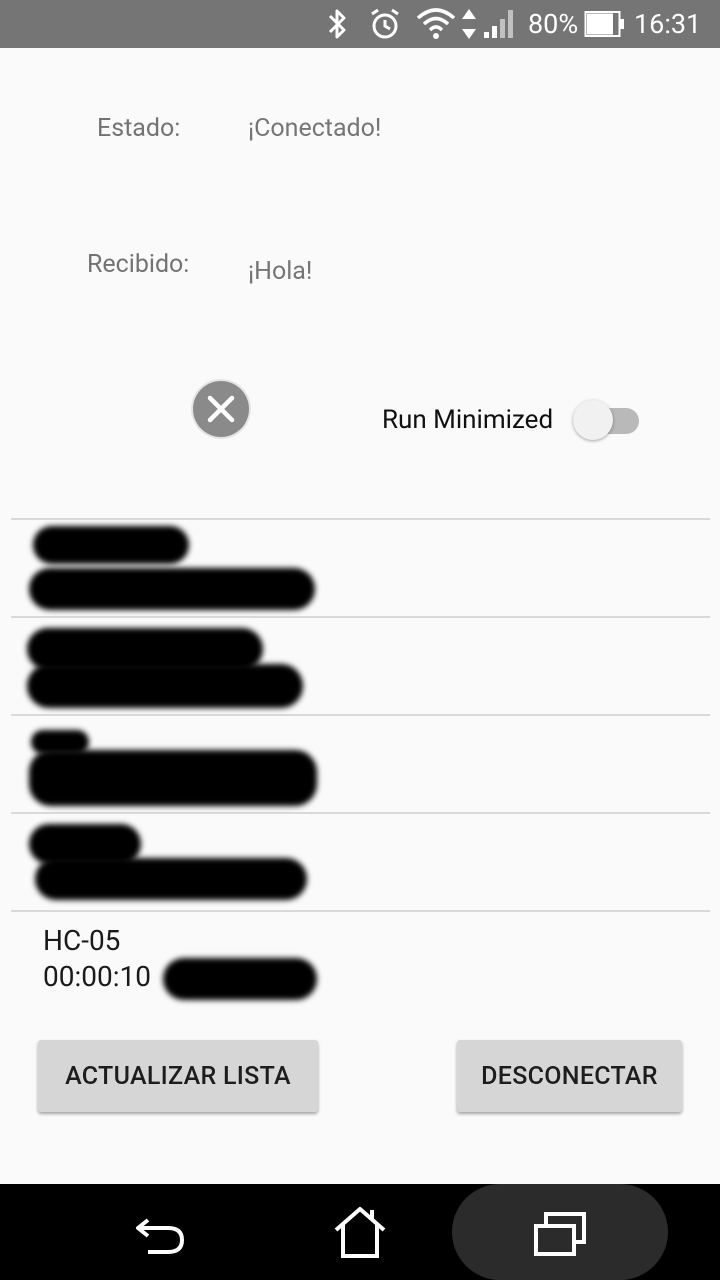  Describe the element at coordinates (593, 420) in the screenshot. I see `switch-thumb` at that location.